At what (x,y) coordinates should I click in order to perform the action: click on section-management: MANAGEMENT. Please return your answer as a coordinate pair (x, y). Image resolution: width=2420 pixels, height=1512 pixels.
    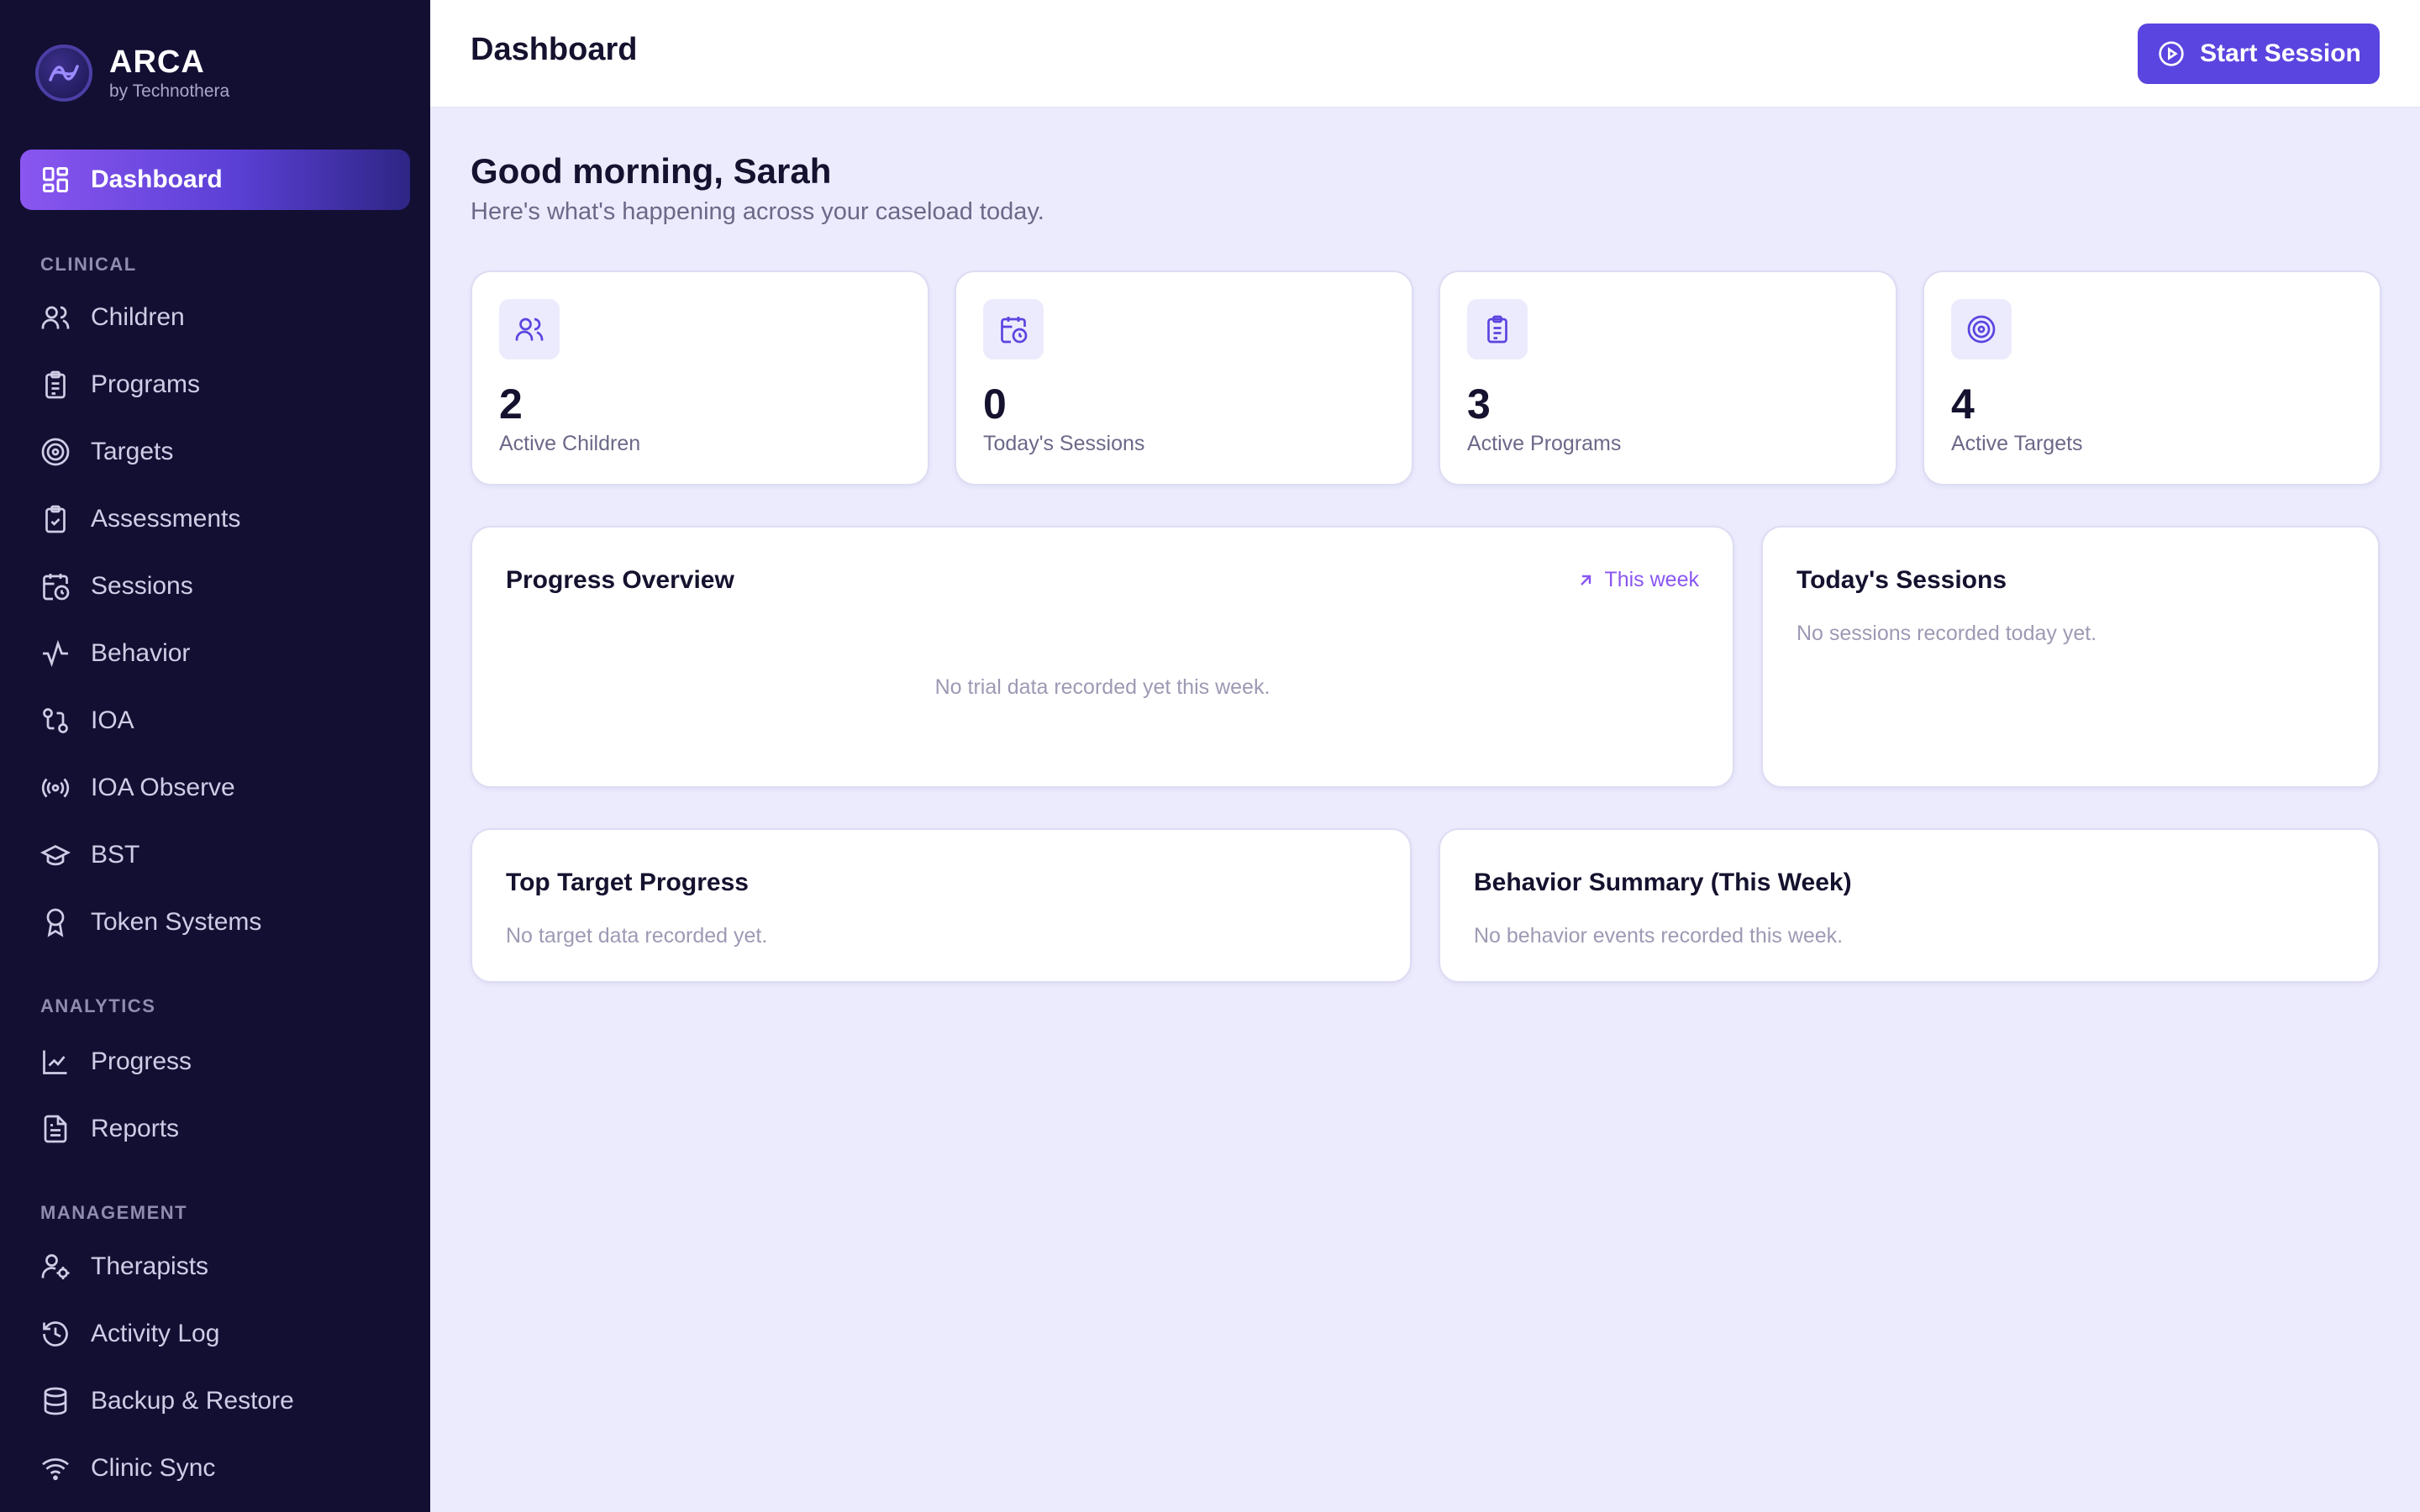
    Looking at the image, I should click on (114, 1212).